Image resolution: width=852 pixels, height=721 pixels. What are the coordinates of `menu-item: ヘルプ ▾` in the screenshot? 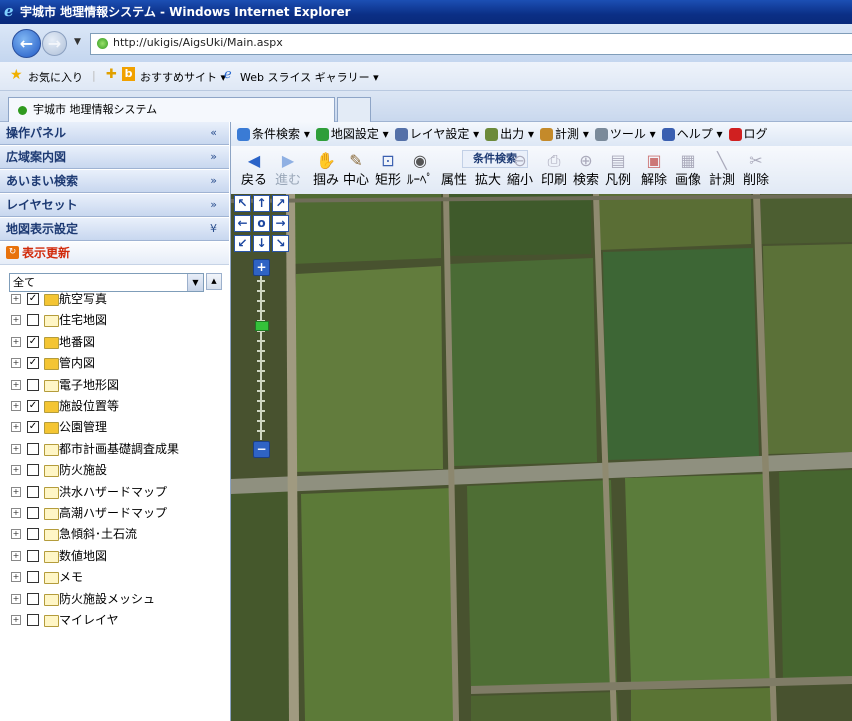 It's located at (692, 134).